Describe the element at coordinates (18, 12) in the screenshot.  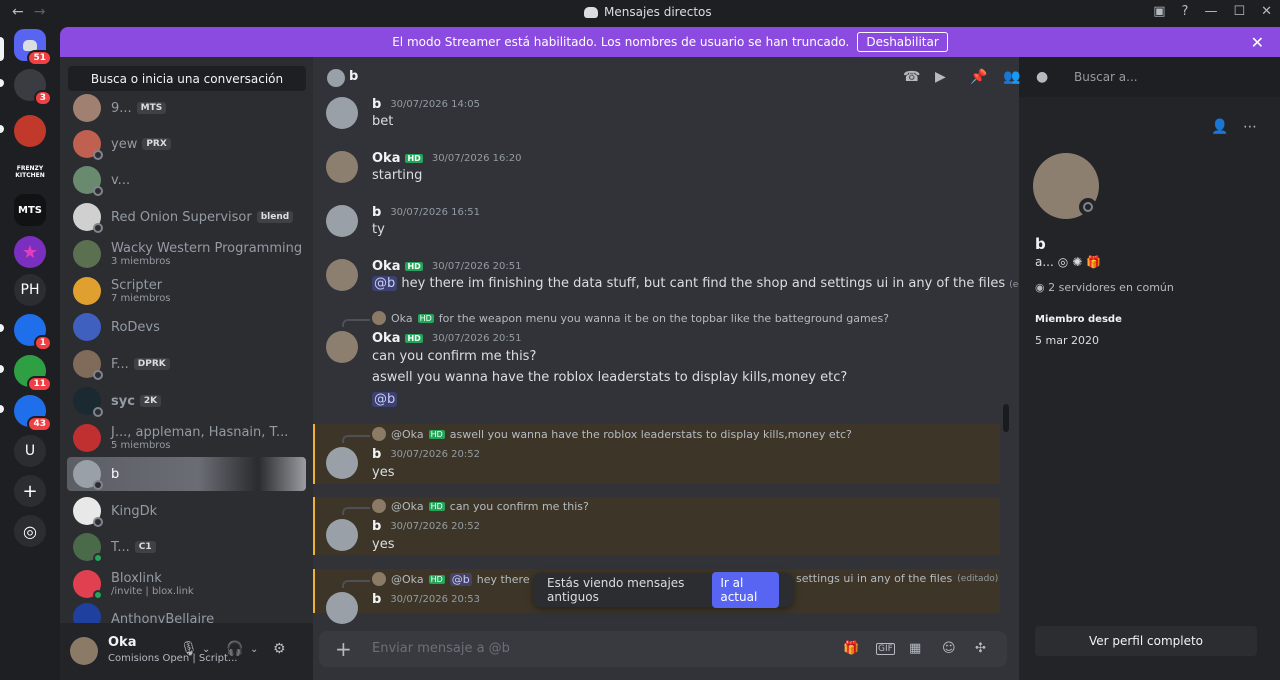
I see `back-icon: ←` at that location.